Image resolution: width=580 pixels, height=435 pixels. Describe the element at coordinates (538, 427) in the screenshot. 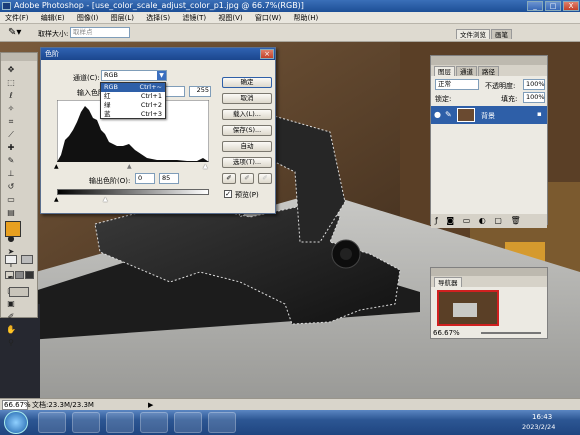

I see `clock-date: 2023/2/24` at that location.